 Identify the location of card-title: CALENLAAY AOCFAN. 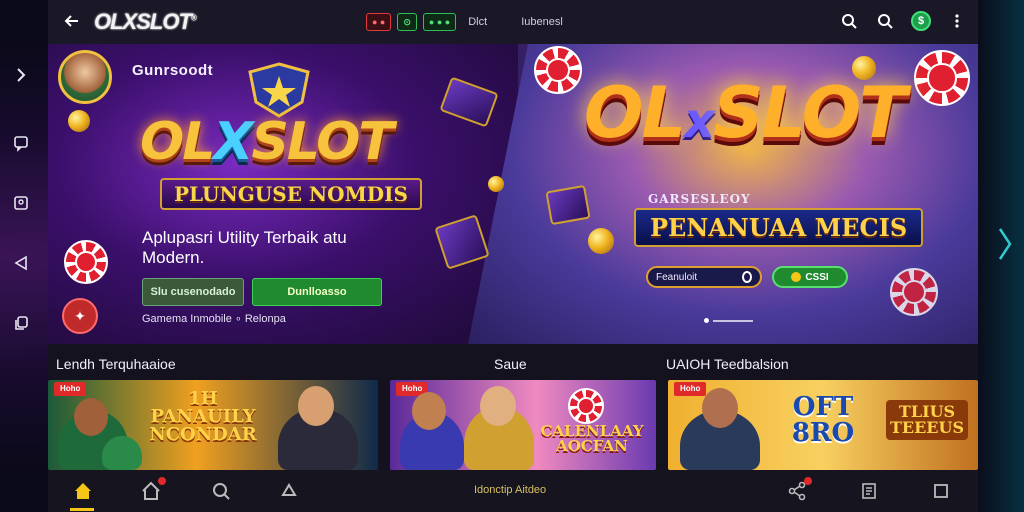
(592, 438).